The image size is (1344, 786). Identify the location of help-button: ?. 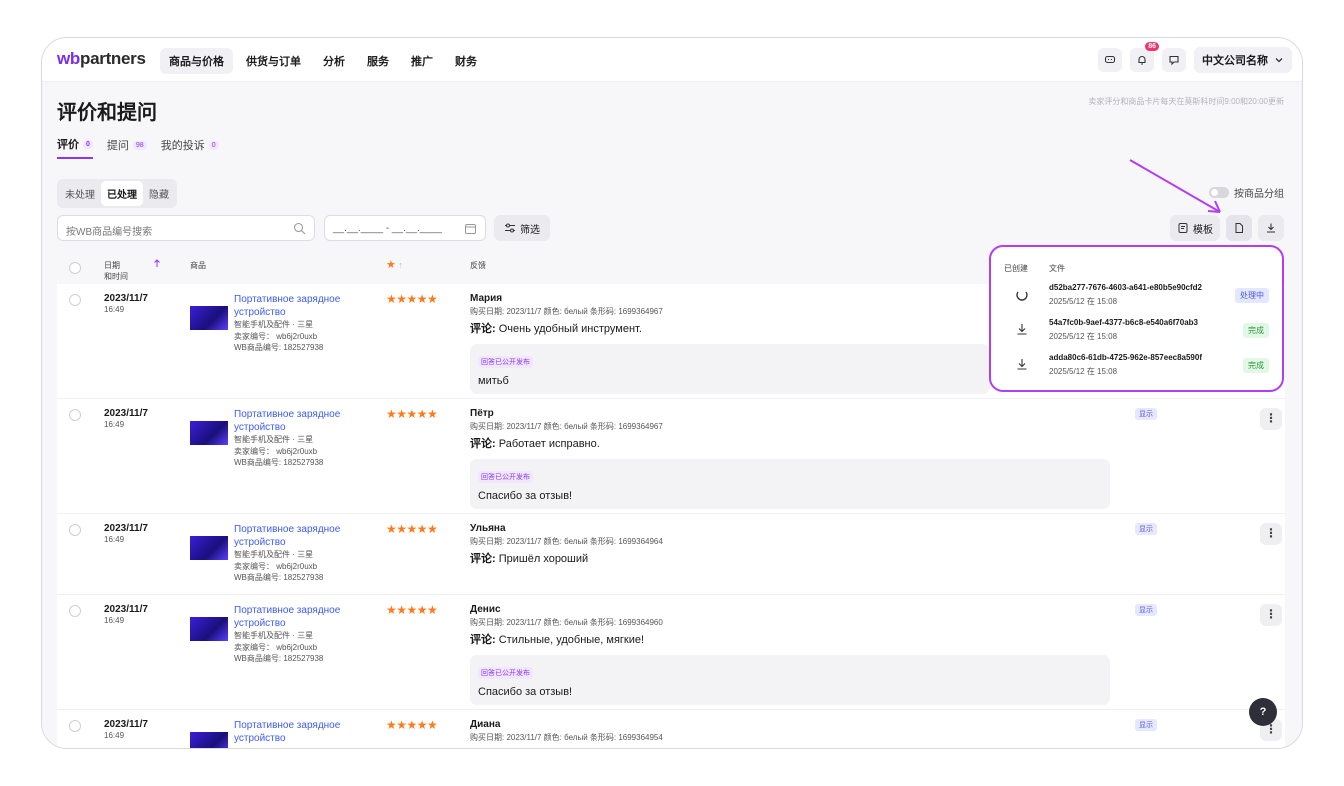
(1263, 712).